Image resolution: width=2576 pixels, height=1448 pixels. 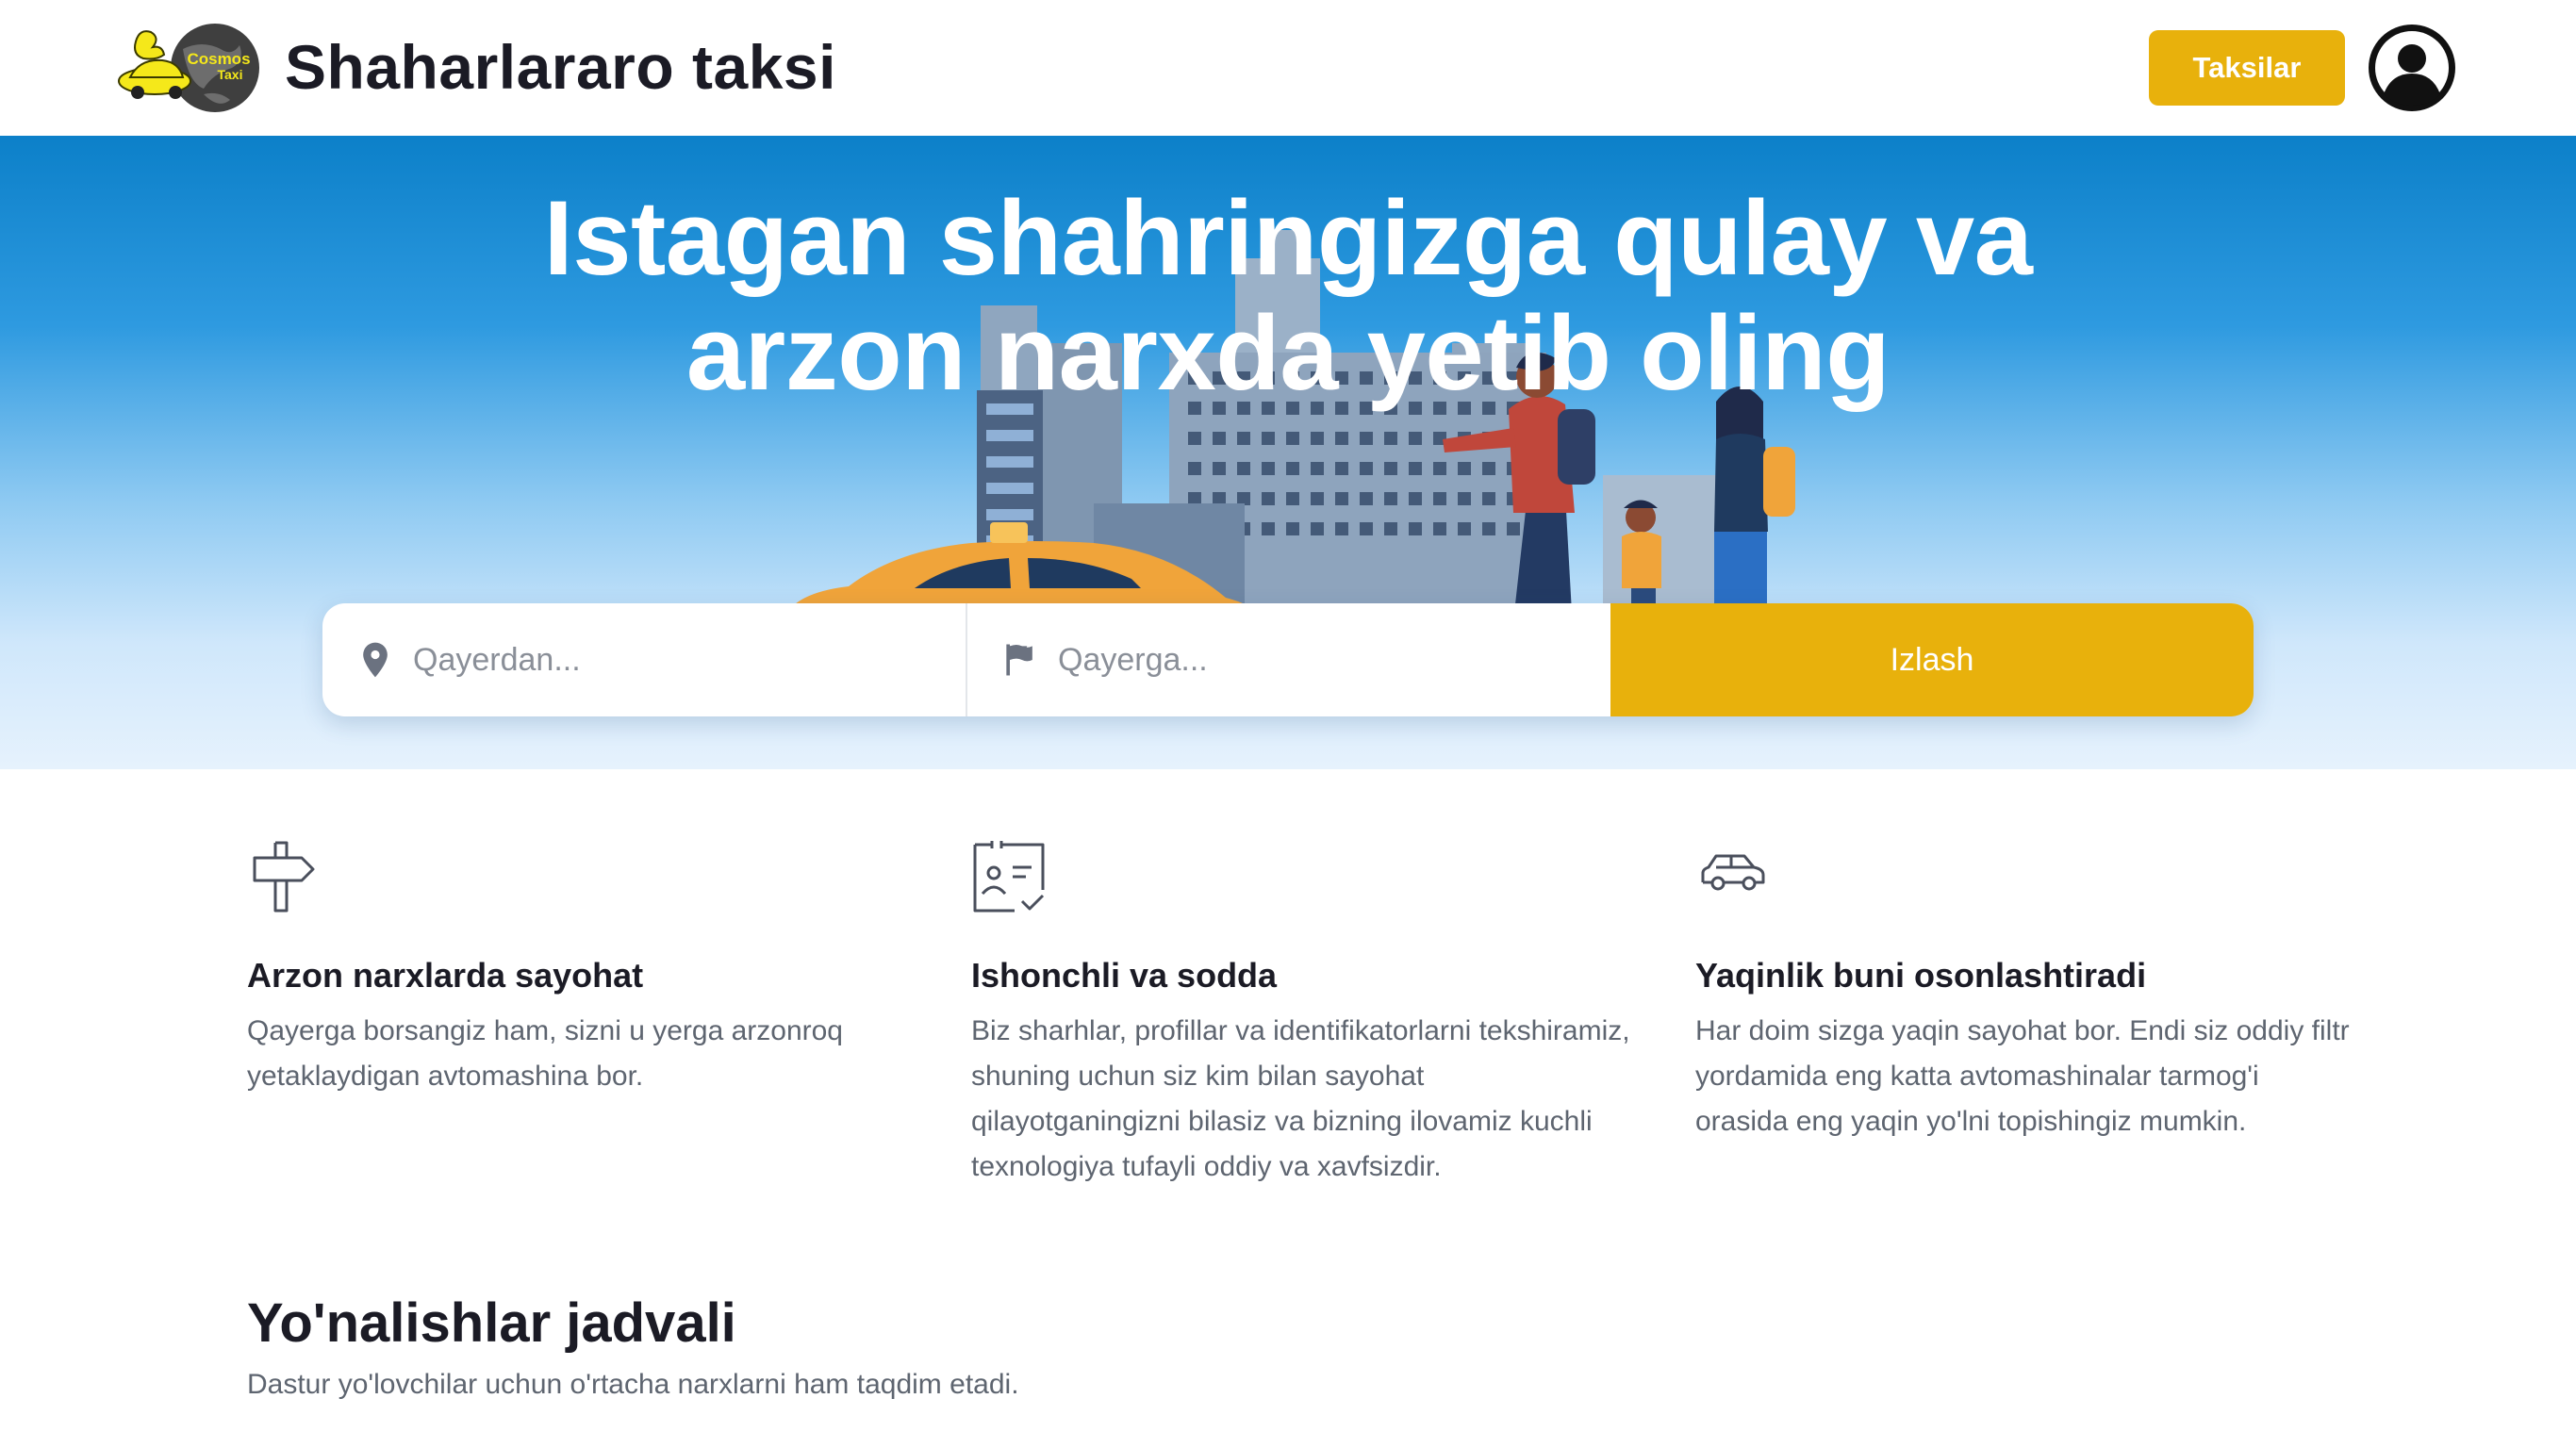 I want to click on route-search-bar: Izlash, so click(x=1288, y=659).